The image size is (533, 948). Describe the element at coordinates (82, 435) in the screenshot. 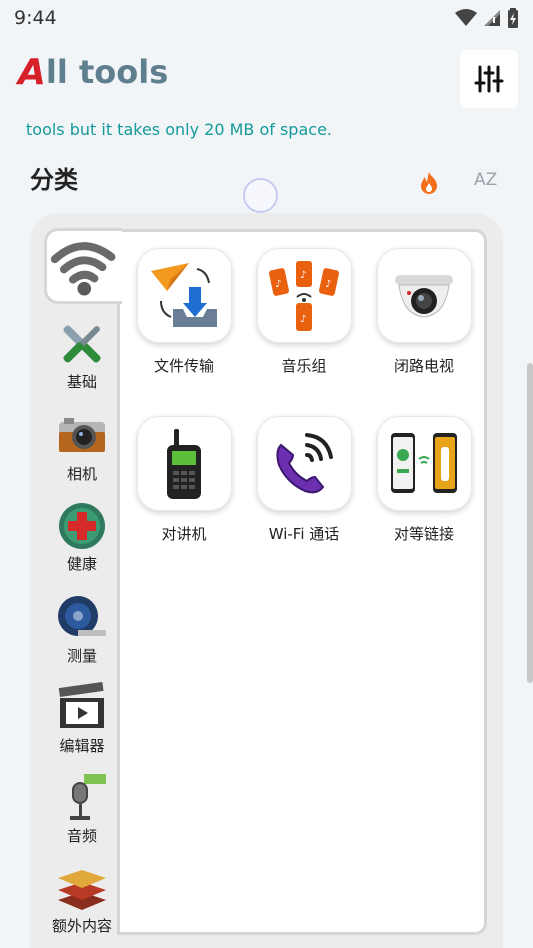

I see `camera-icon` at that location.